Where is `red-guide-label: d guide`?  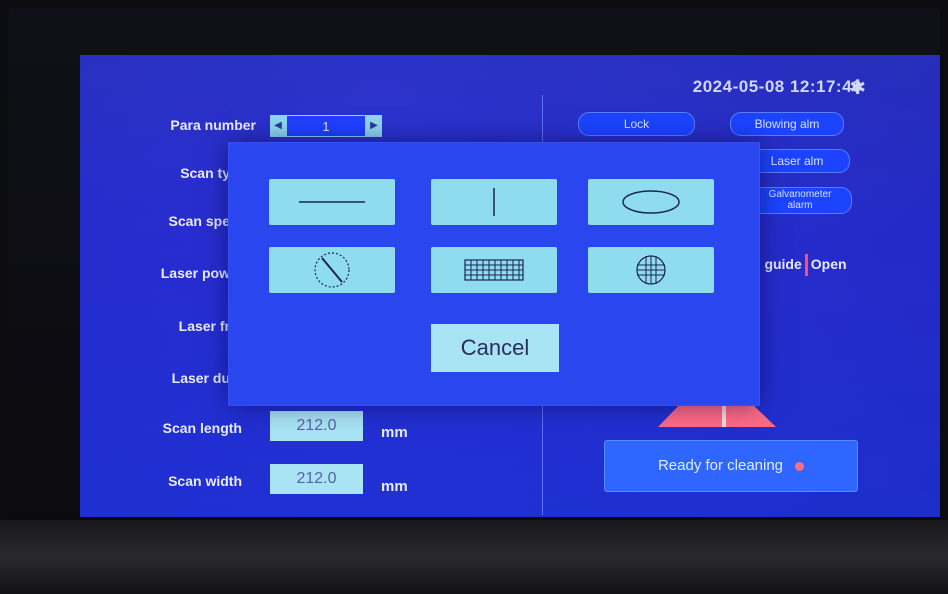
red-guide-label: d guide is located at coordinates (777, 264).